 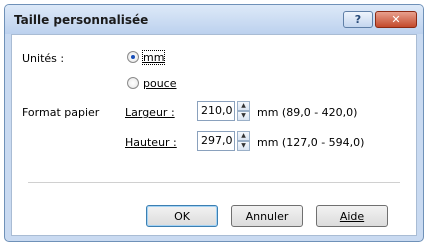 I want to click on cancel-button: Annuler, so click(x=267, y=216).